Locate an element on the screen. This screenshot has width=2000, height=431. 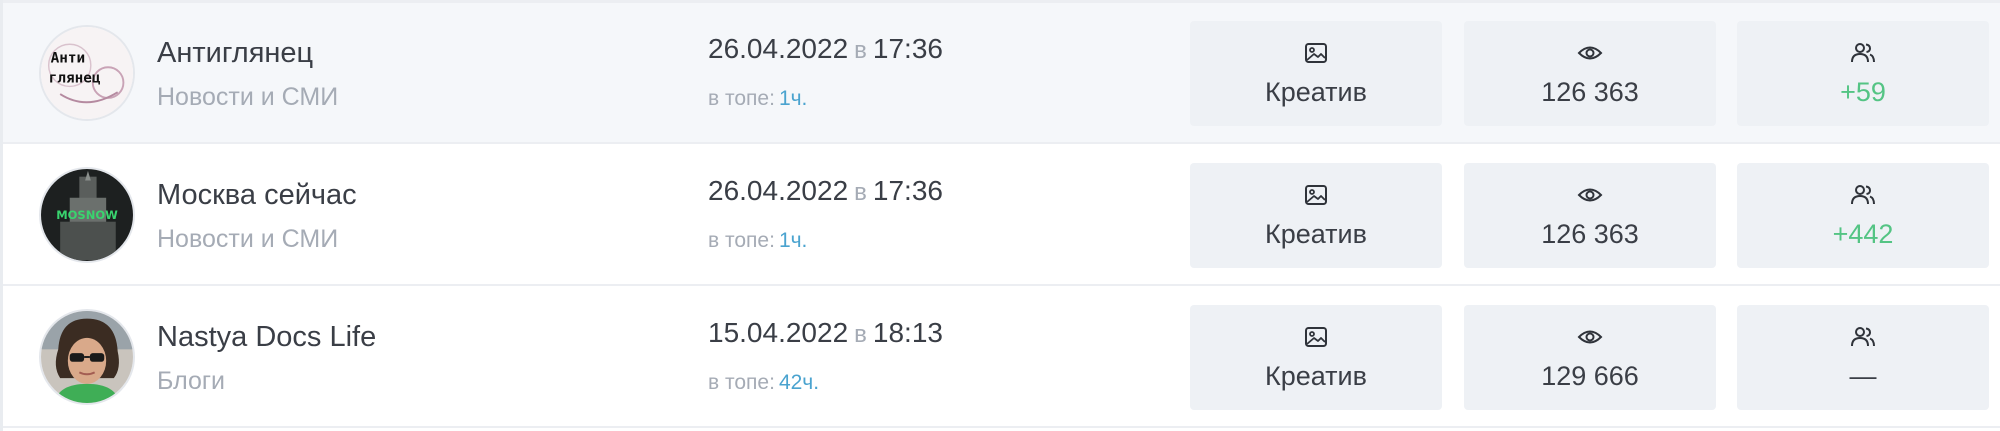
avatar: Анти глянец is located at coordinates (87, 73).